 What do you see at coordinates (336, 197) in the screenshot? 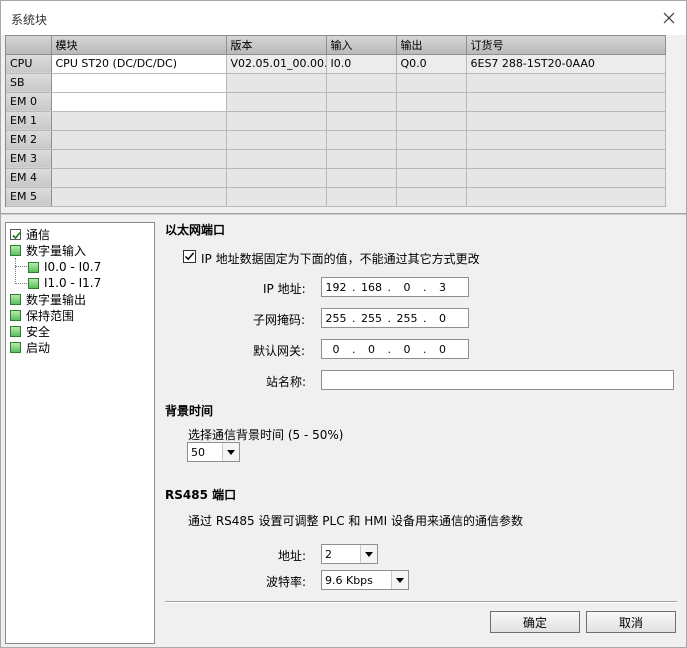
I see `table-row: EM 5` at bounding box center [336, 197].